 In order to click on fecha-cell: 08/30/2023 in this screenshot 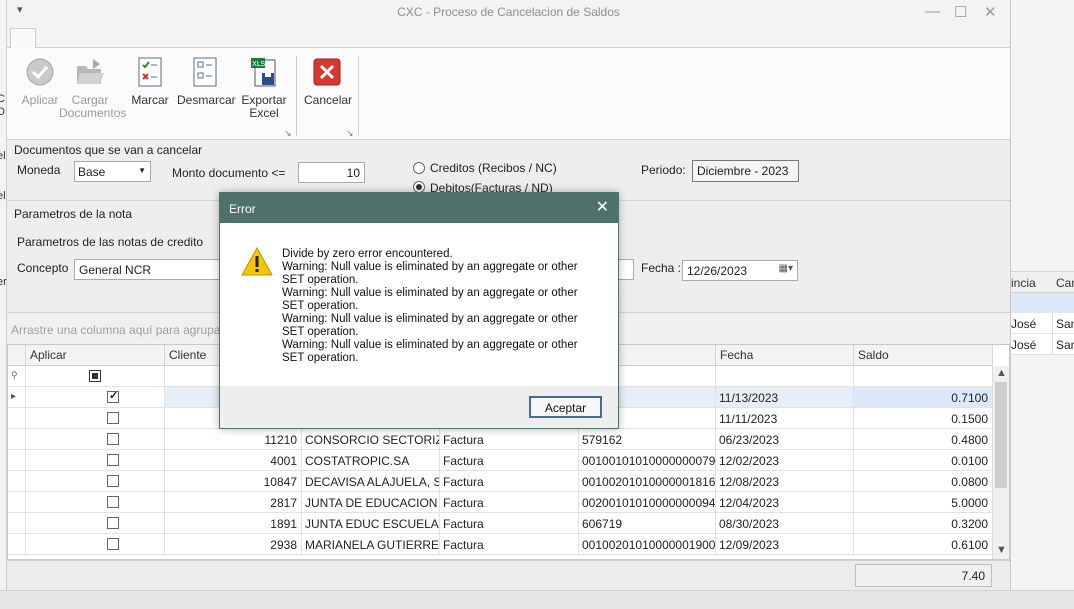, I will do `click(785, 523)`.